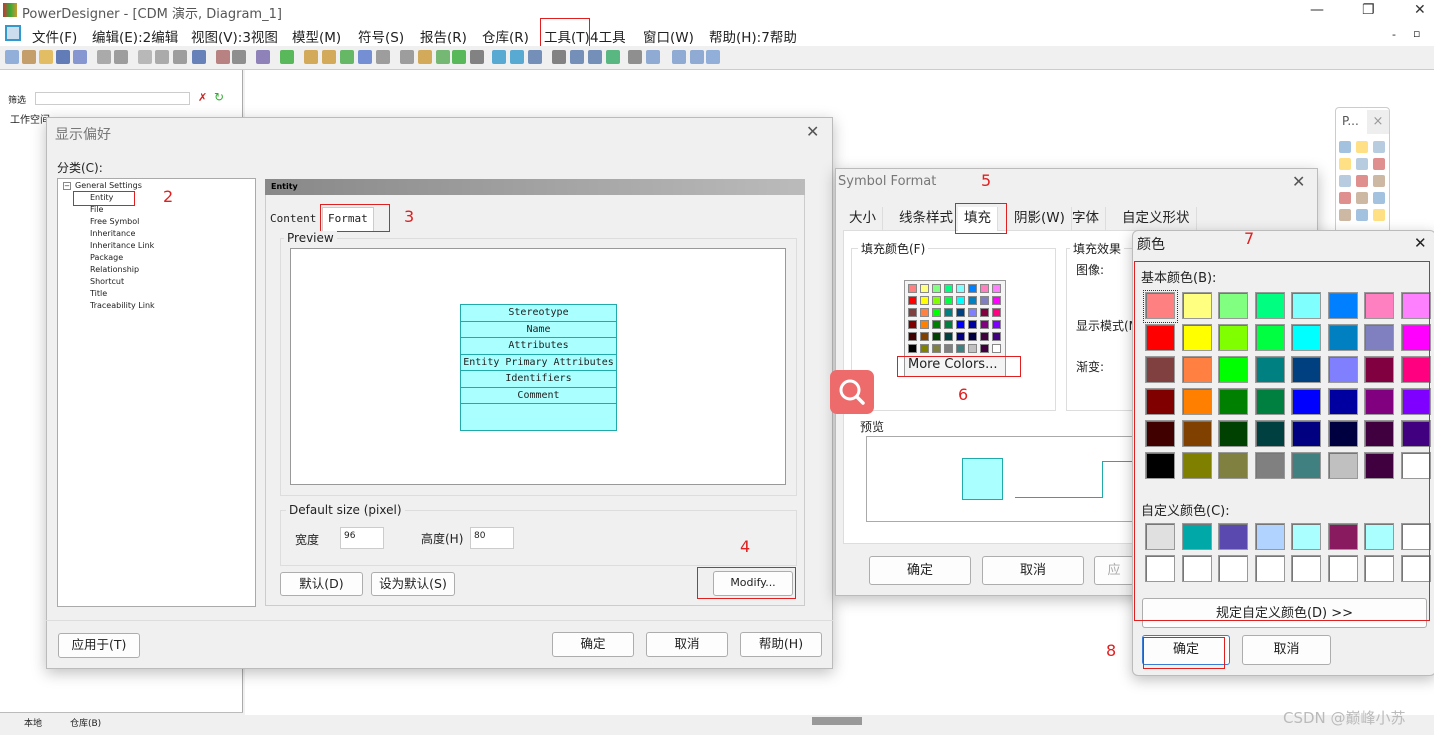 This screenshot has height=735, width=1434. I want to click on menu-report: 报告(R), so click(443, 36).